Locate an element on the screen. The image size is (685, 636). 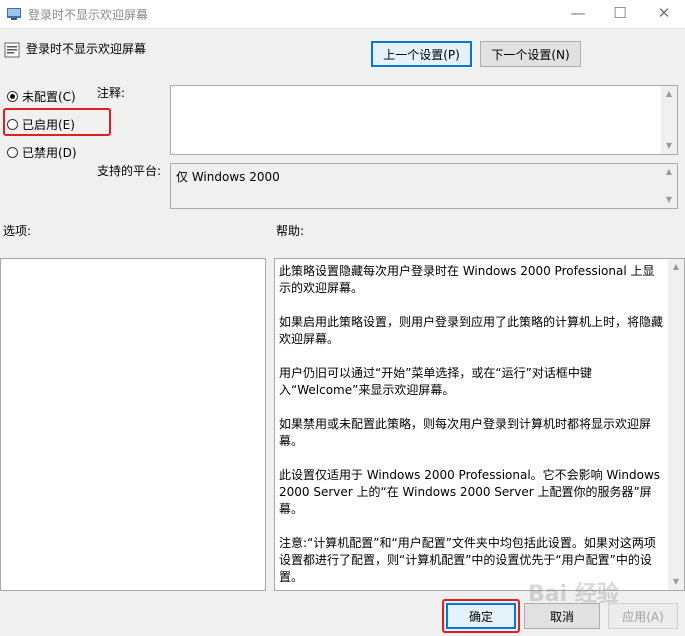
platform-value: 仅 Windows 2000 is located at coordinates (228, 177).